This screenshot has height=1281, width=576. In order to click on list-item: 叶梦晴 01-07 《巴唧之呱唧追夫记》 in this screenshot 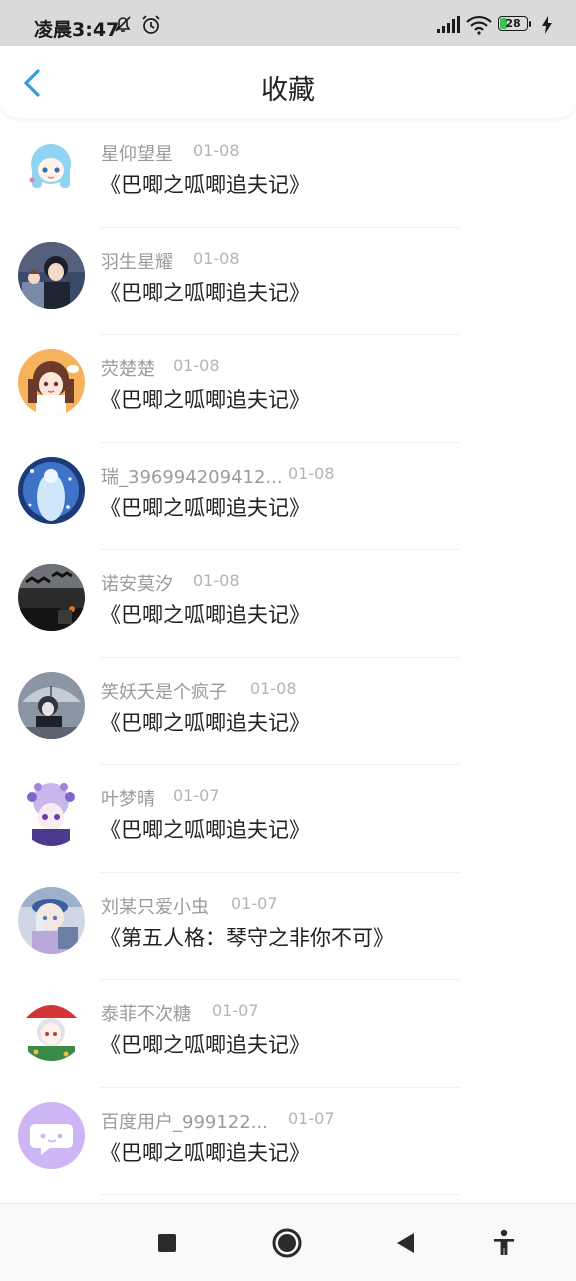, I will do `click(288, 819)`.